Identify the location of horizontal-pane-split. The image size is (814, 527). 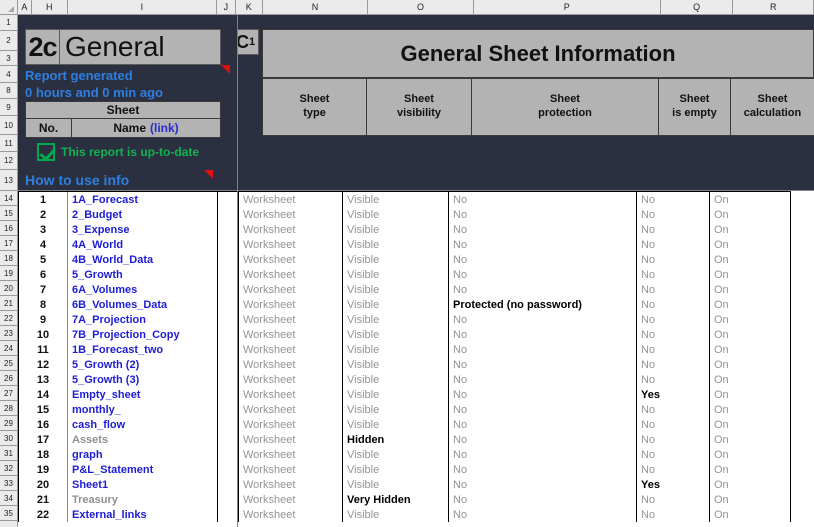
(416, 190).